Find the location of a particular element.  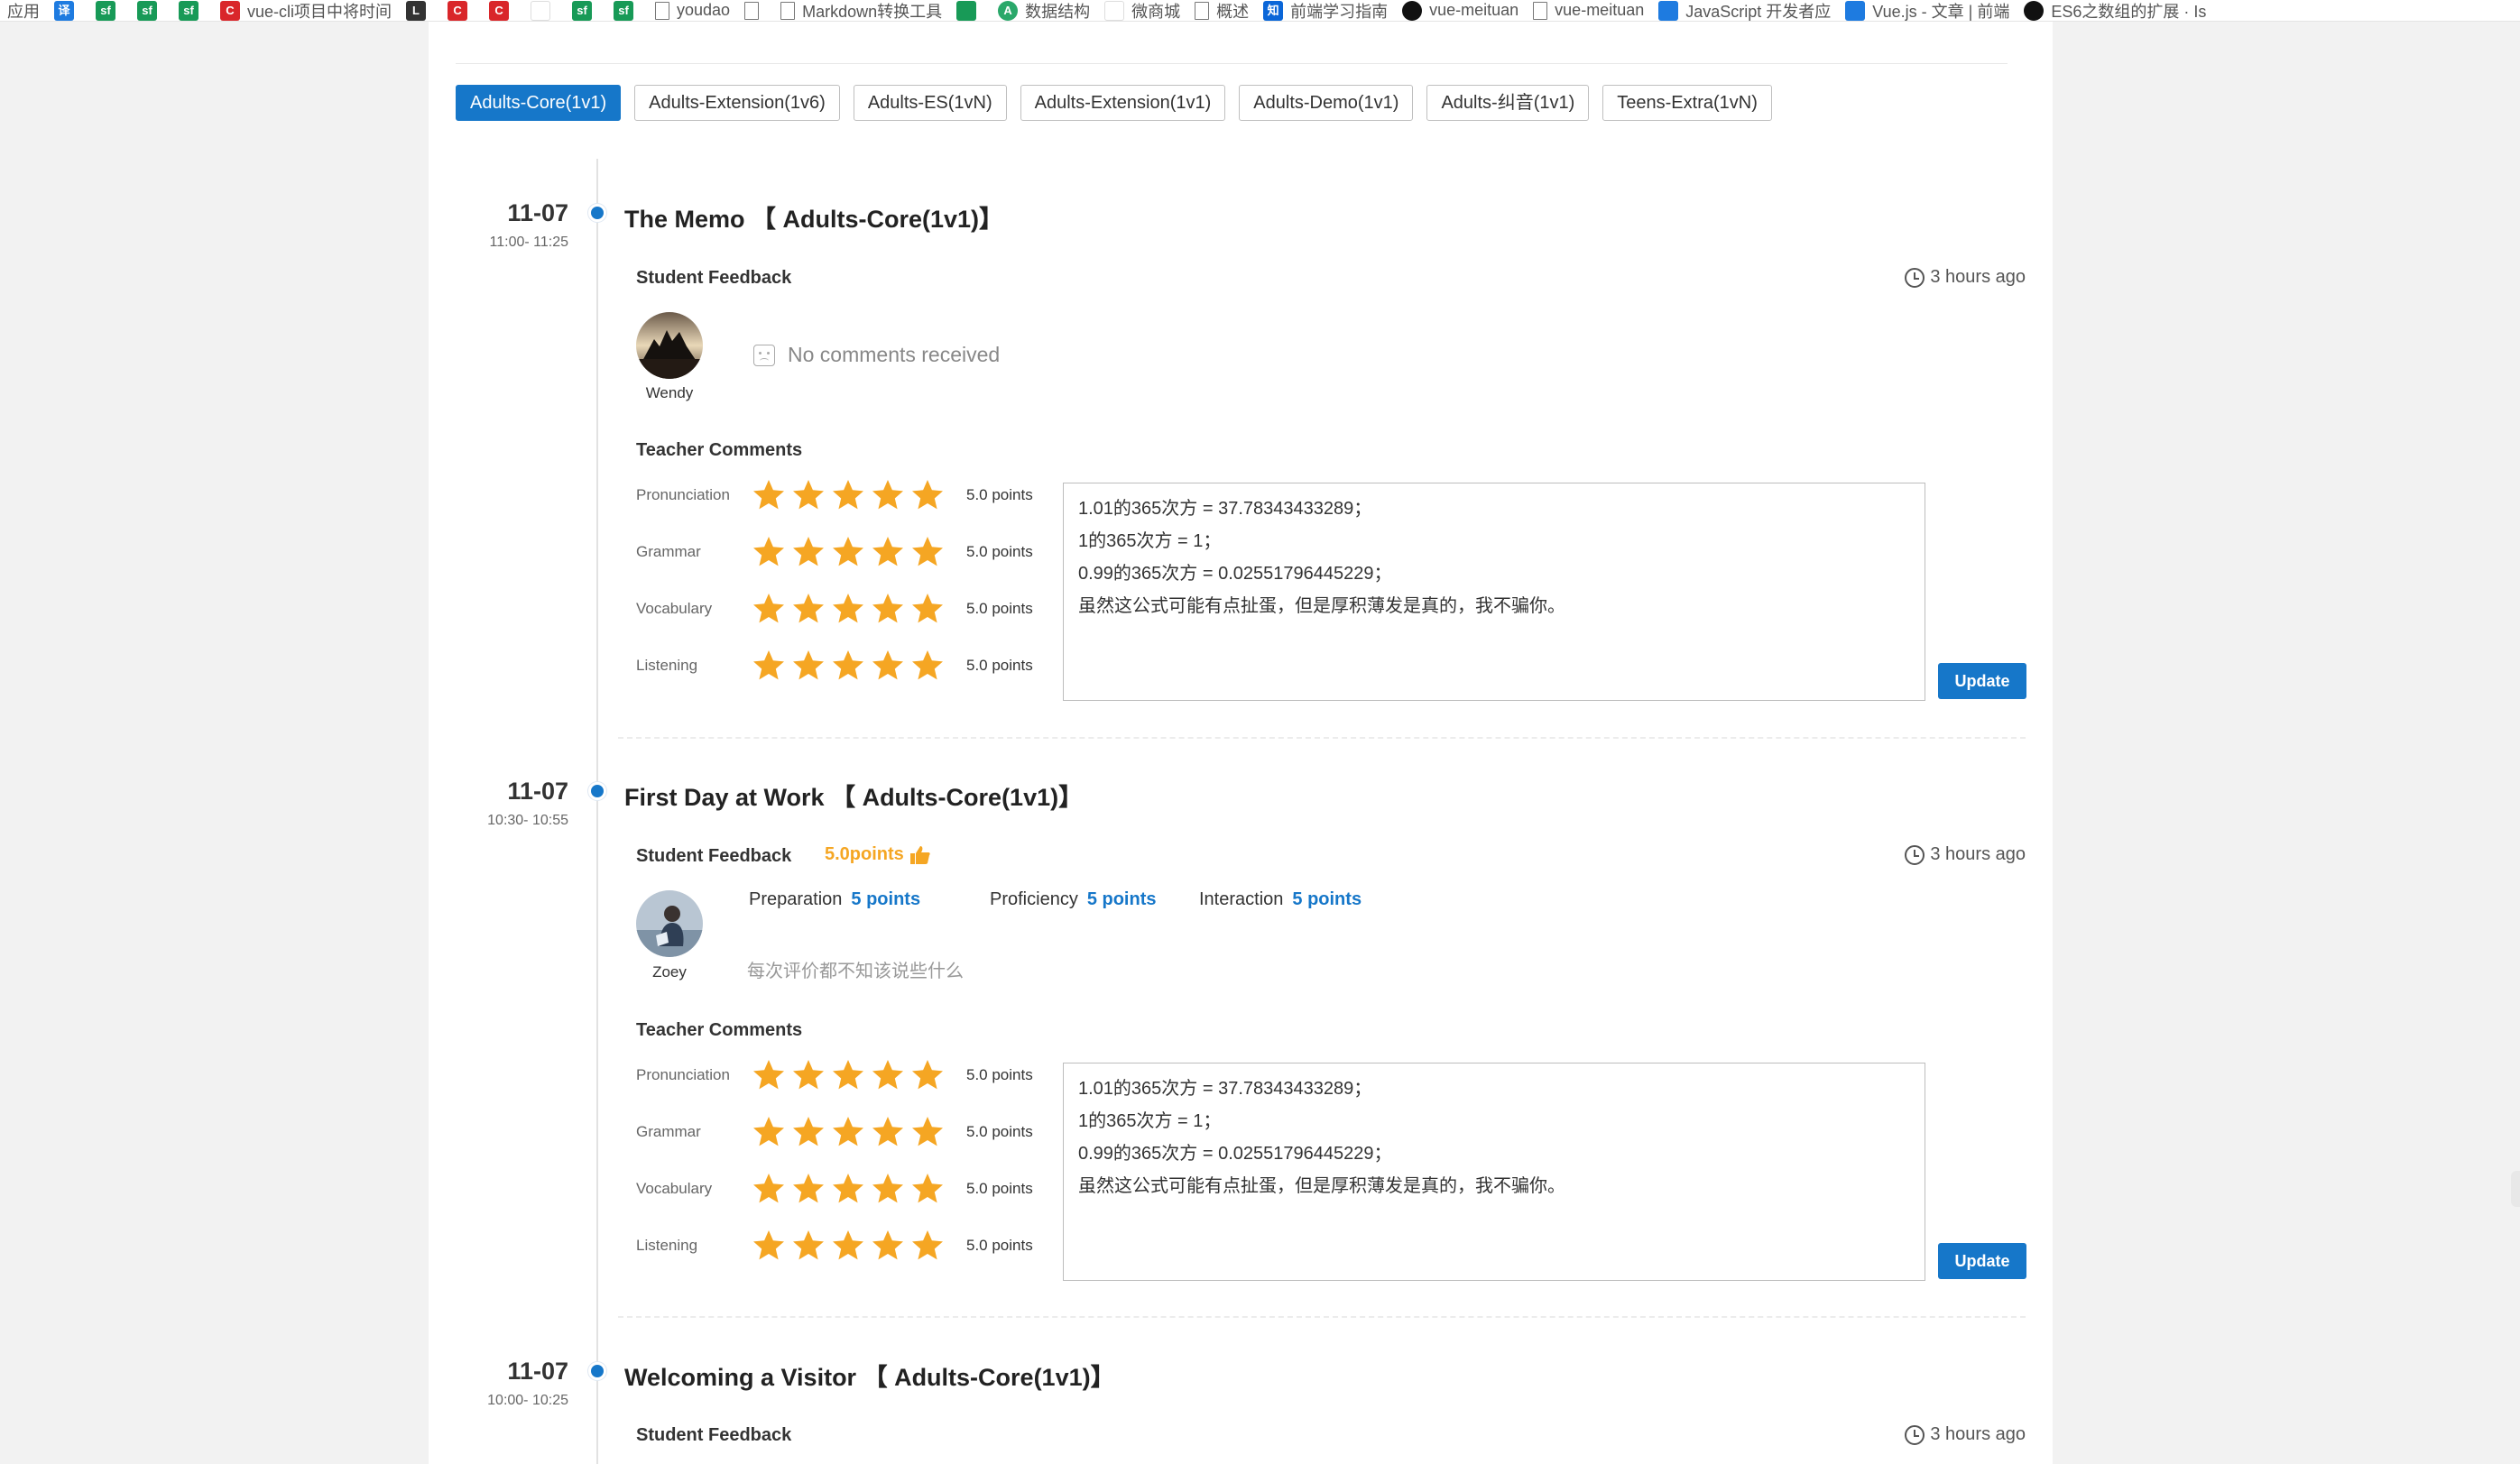

bookmark-item: 知前端学习指南 is located at coordinates (1325, 10).